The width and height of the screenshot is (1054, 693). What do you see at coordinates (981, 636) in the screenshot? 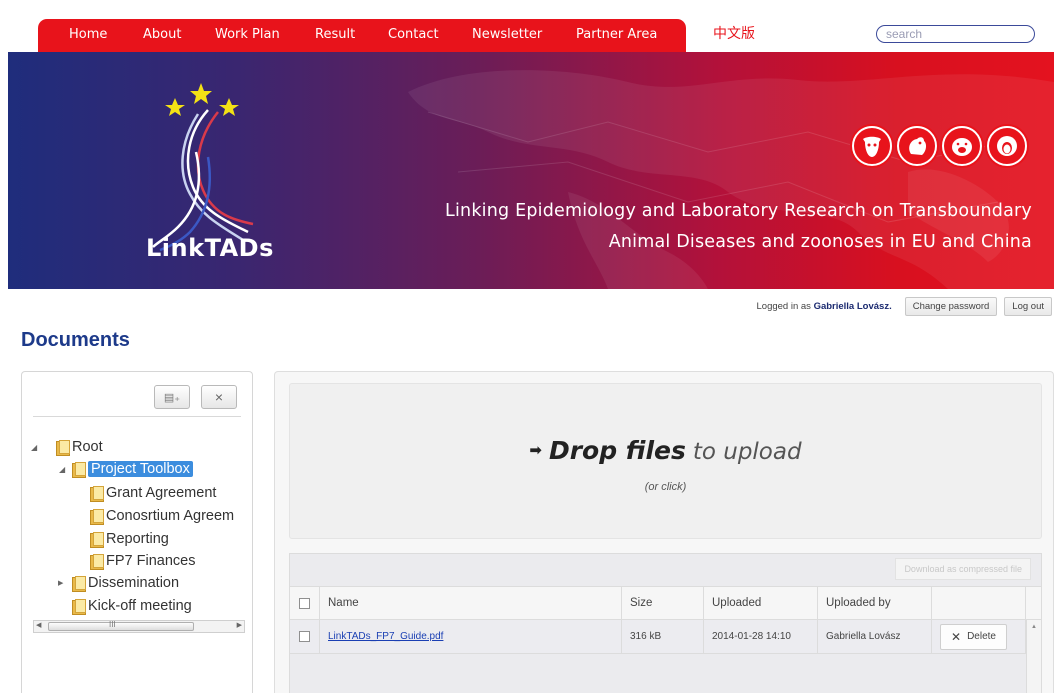
I see `delete-label: Delete` at bounding box center [981, 636].